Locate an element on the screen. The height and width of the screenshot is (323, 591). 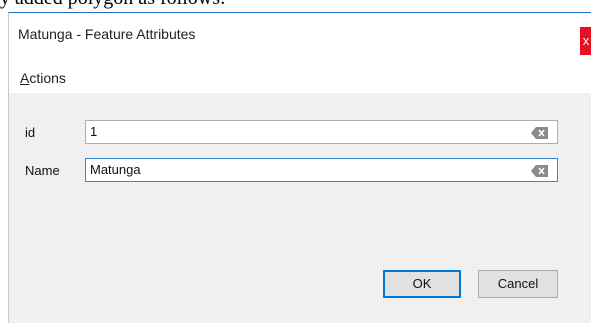
field-row-id: id 1 is located at coordinates (300, 133).